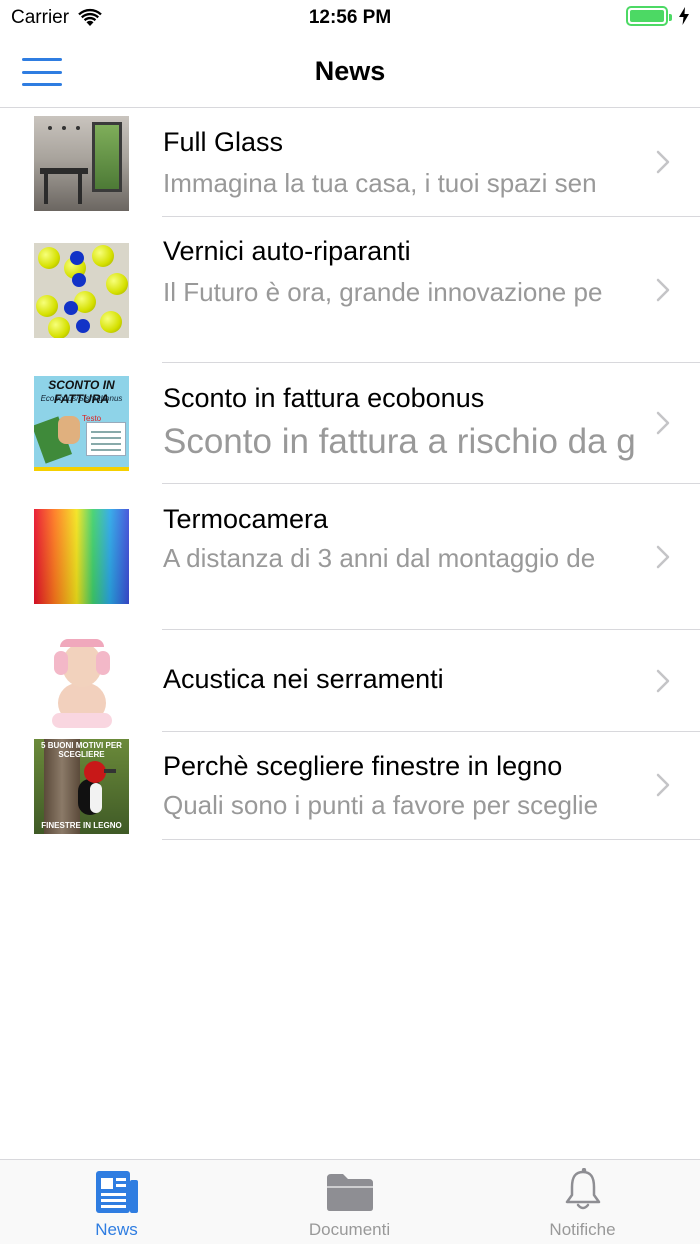 The height and width of the screenshot is (1244, 700). Describe the element at coordinates (380, 183) in the screenshot. I see `news-subtitle: Immagina la tua casa, i tuoi spazi sen` at that location.